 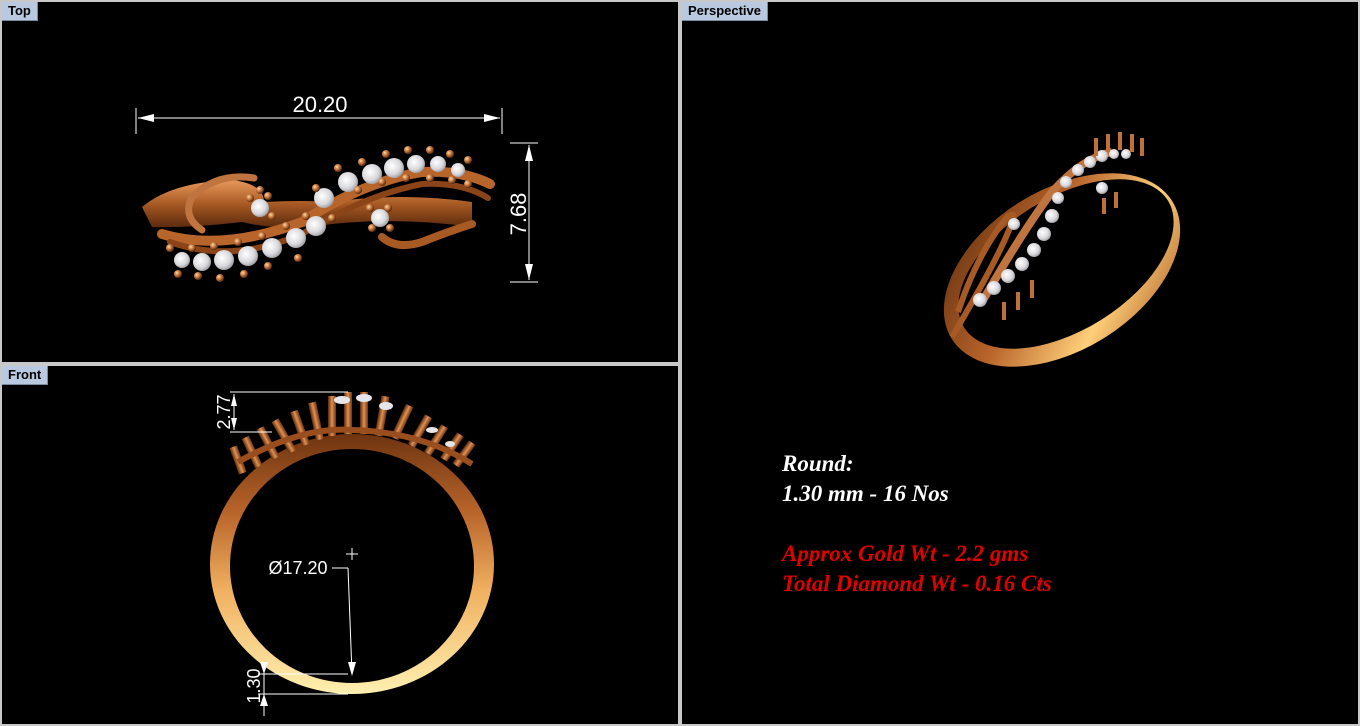 I want to click on perspective-view-drawing, so click(x=1062, y=249).